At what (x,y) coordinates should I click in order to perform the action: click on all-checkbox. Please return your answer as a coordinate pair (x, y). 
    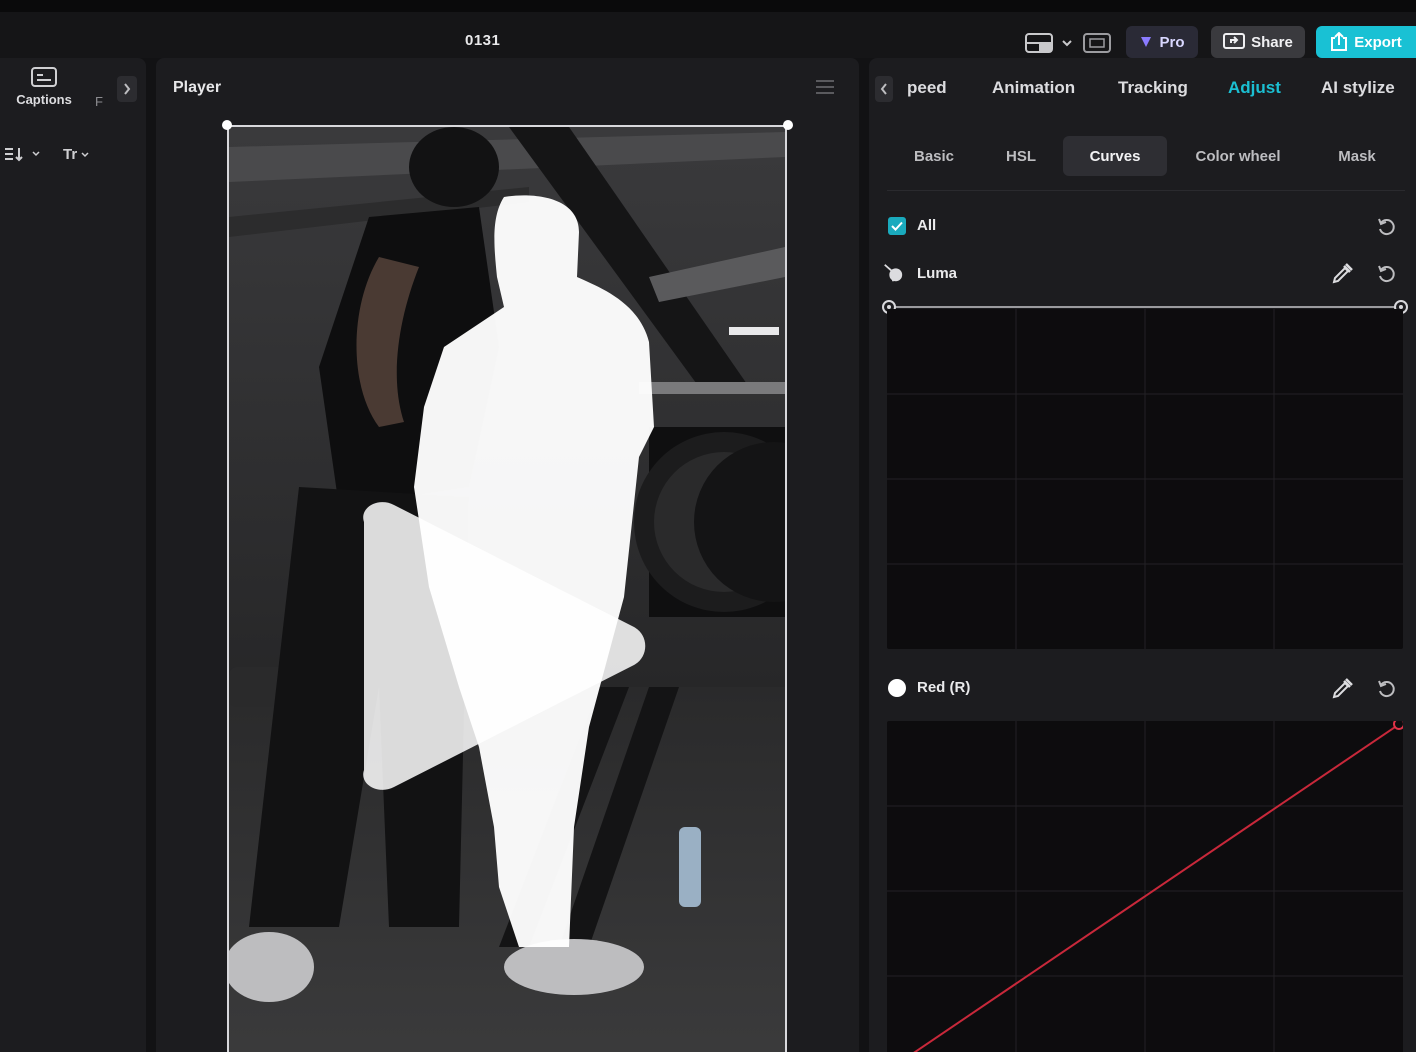
    Looking at the image, I should click on (897, 226).